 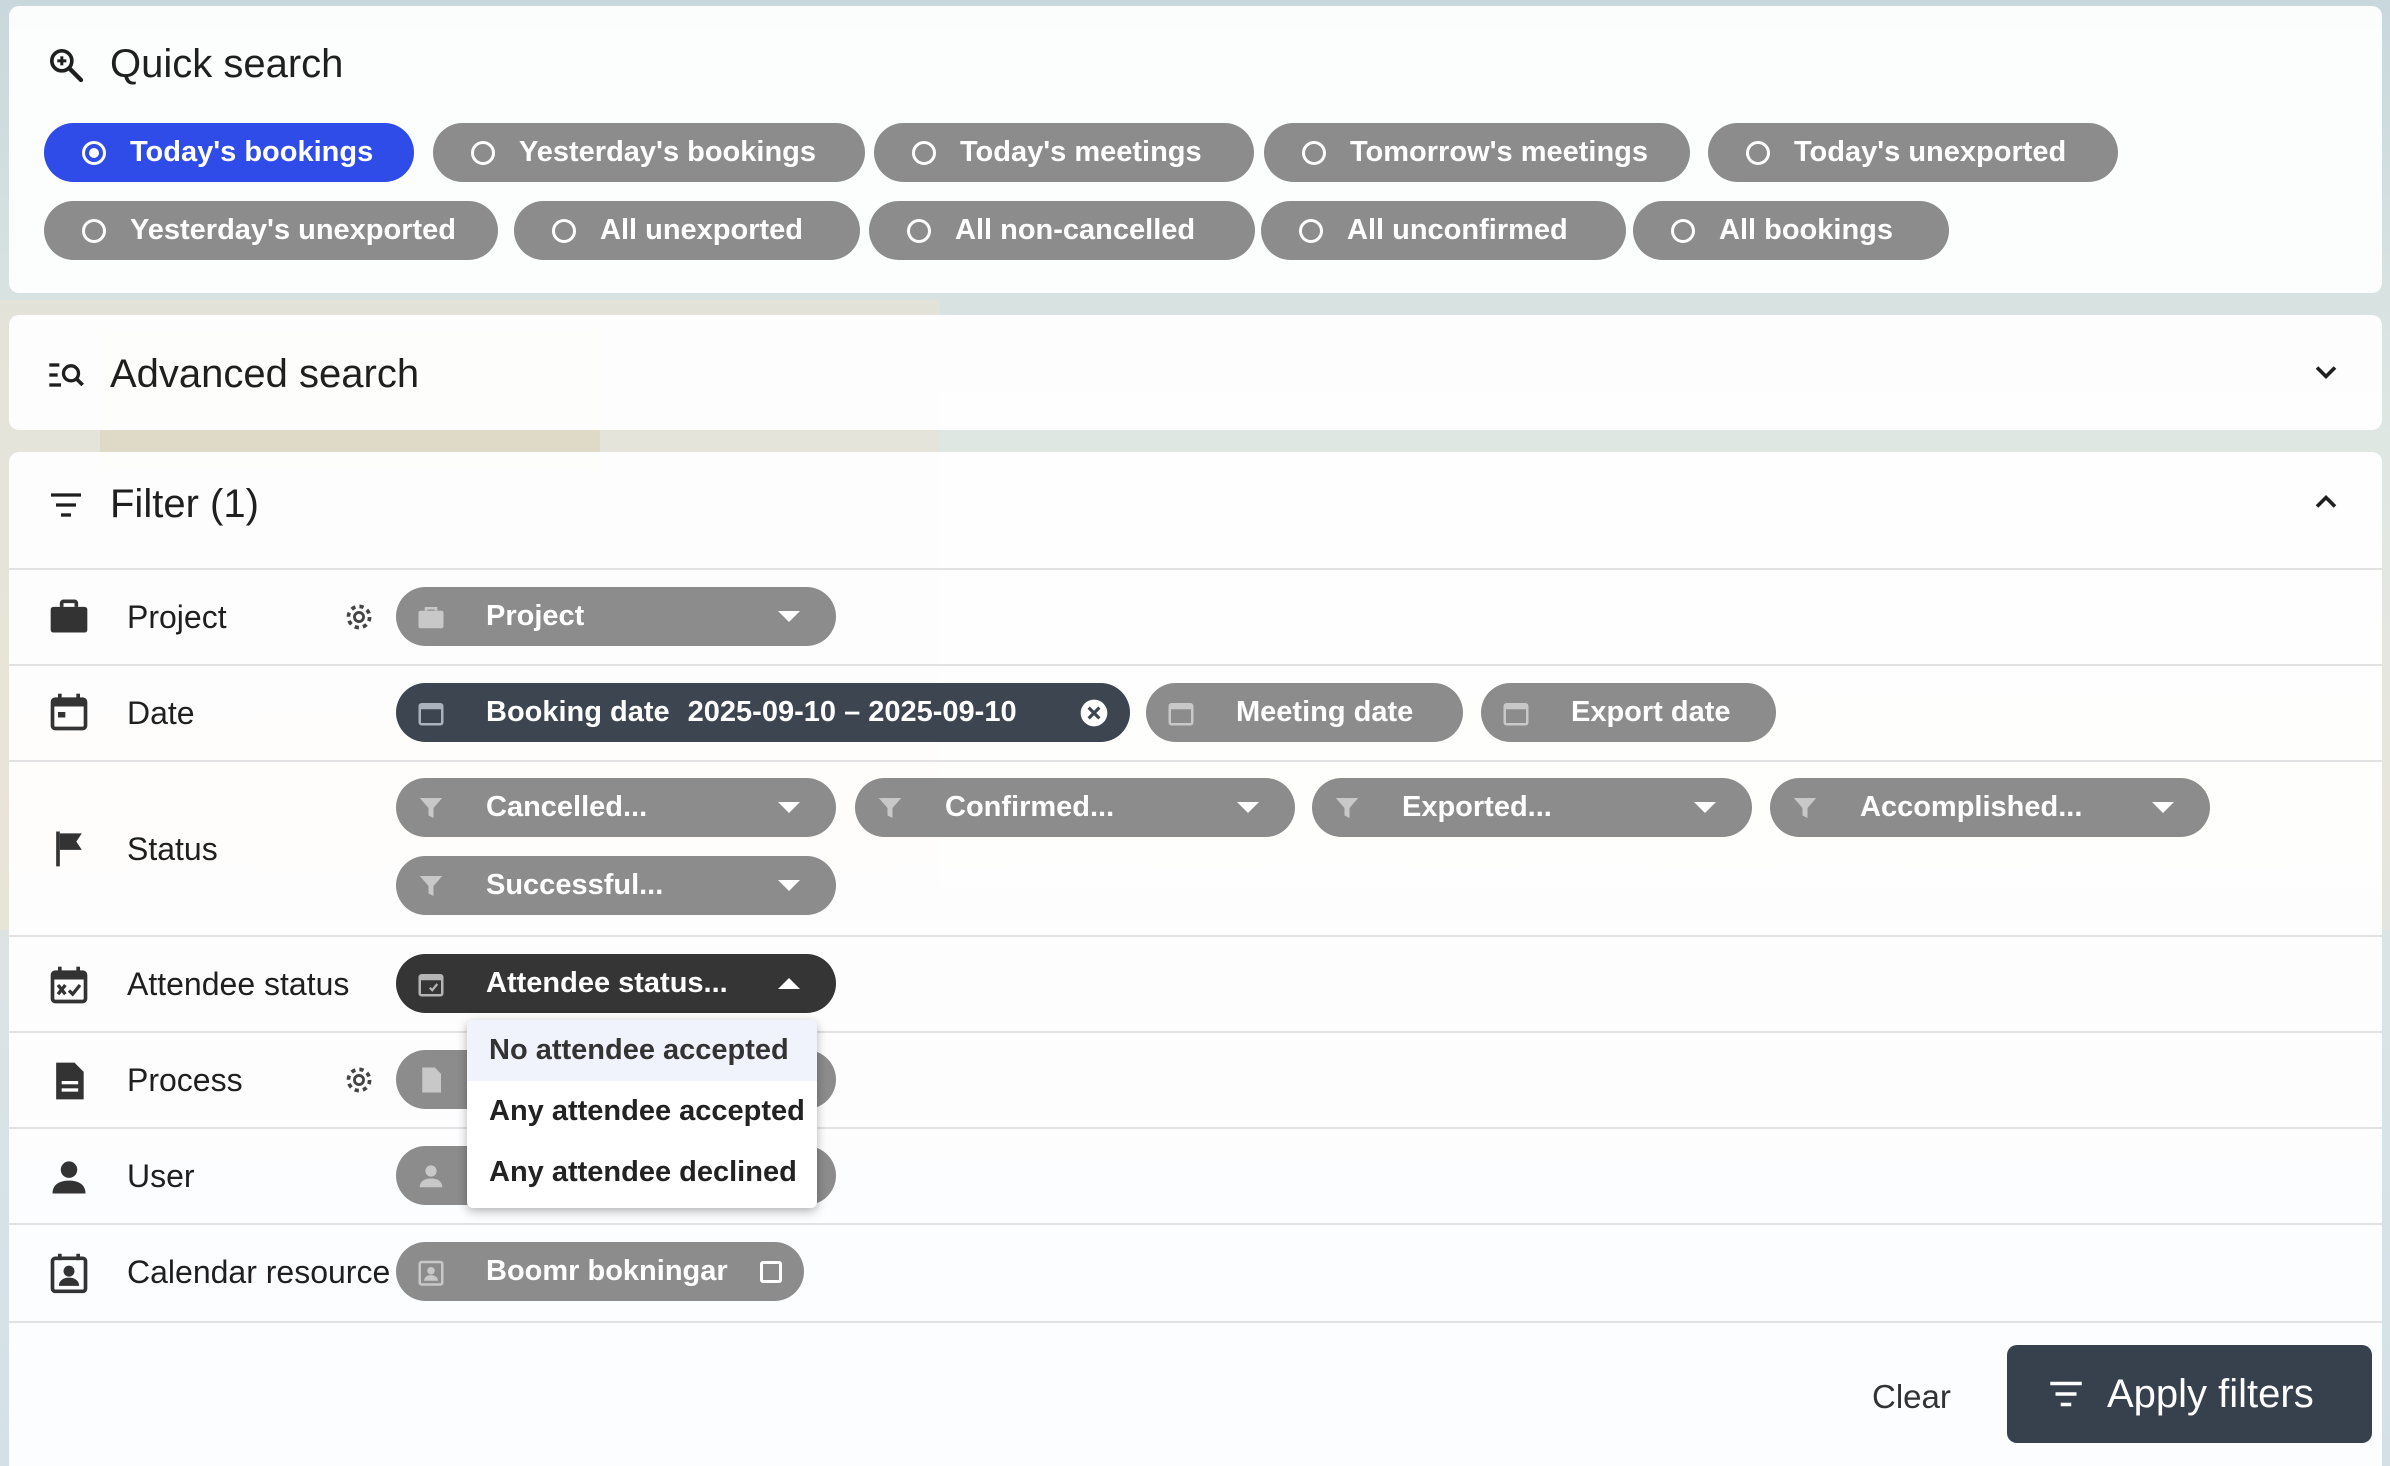 What do you see at coordinates (185, 1080) in the screenshot?
I see `process-label: Process` at bounding box center [185, 1080].